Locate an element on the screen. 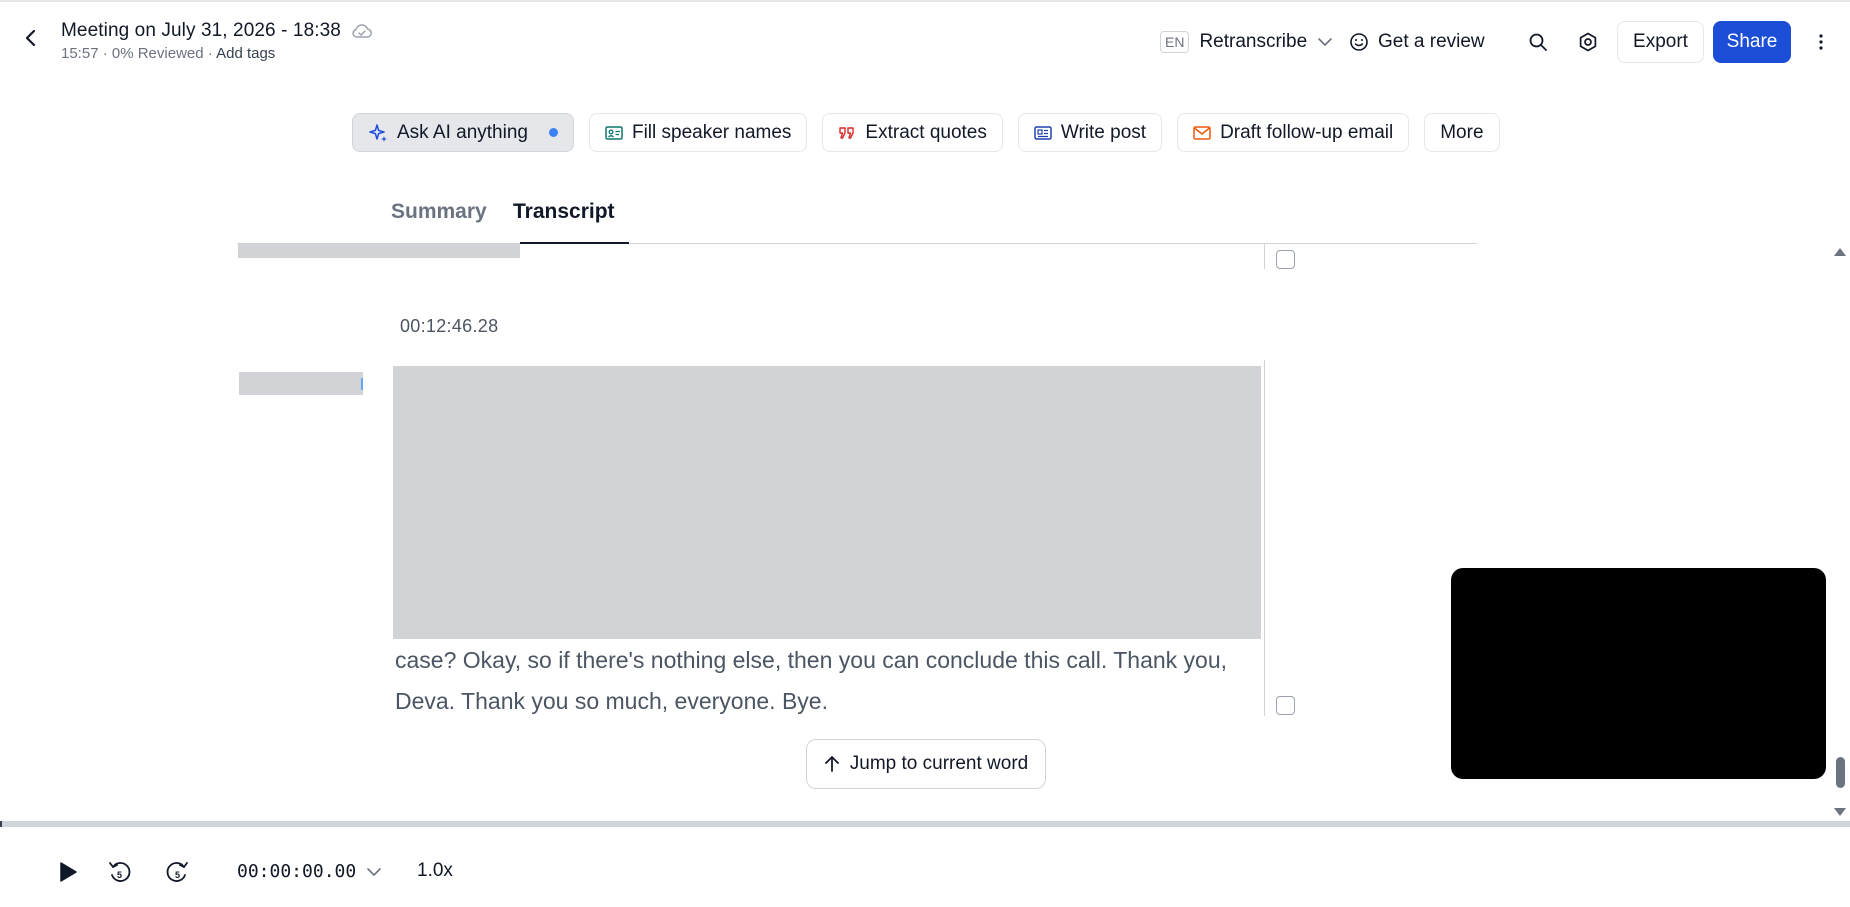 This screenshot has width=1850, height=907. get-review-button: Get a review is located at coordinates (1417, 42).